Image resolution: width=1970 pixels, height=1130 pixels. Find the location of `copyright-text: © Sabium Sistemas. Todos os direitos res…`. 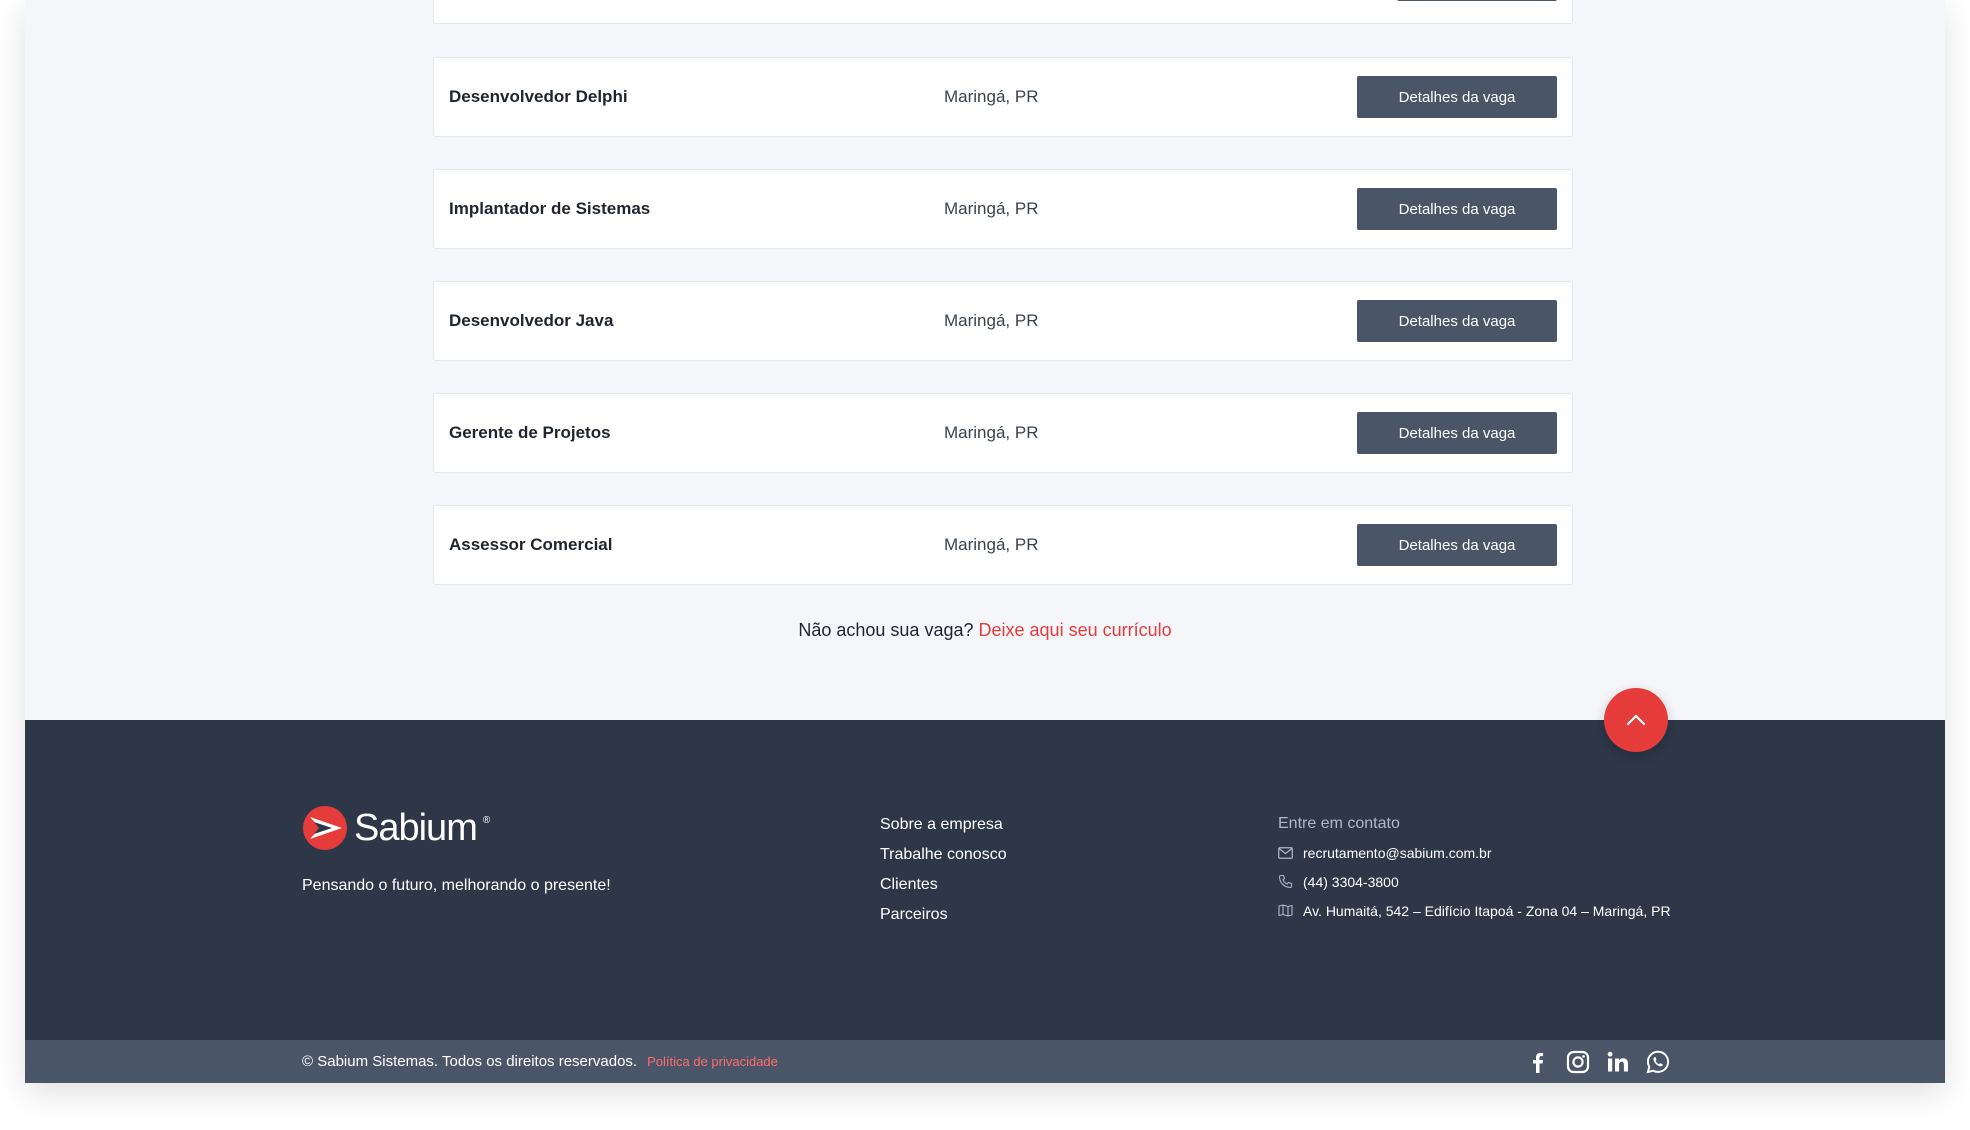

copyright-text: © Sabium Sistemas. Todos os direitos res… is located at coordinates (470, 1061).